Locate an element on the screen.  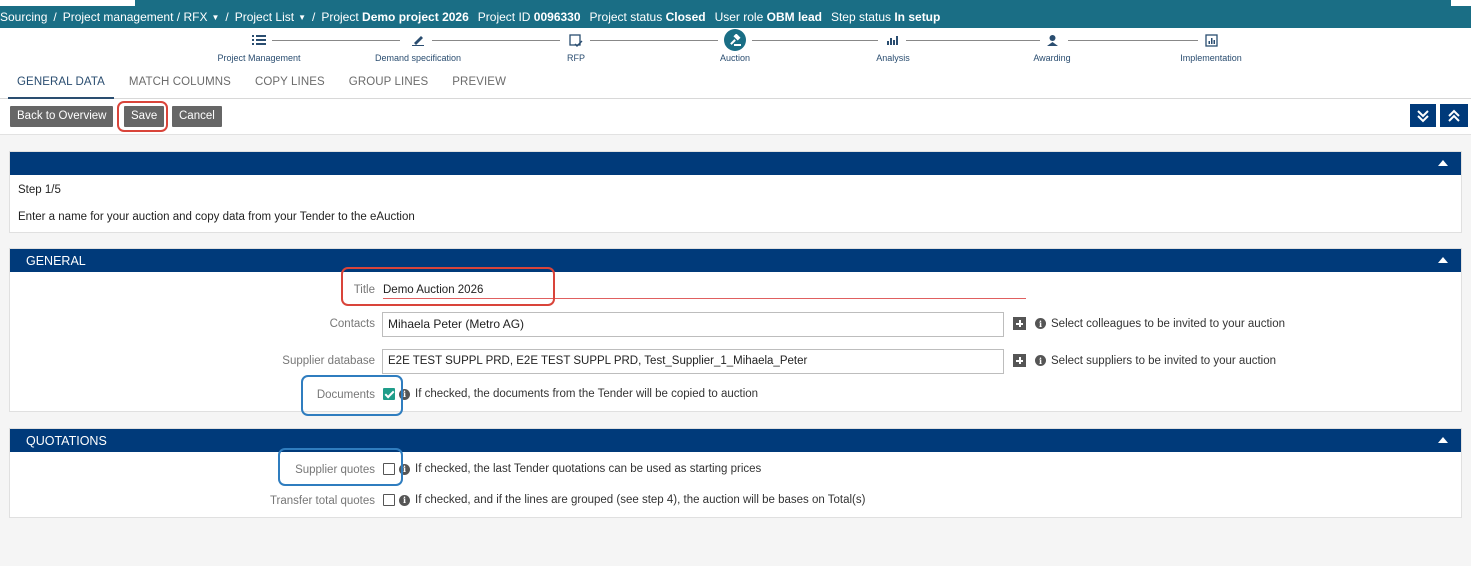
expand-all-button is located at coordinates (1423, 115).